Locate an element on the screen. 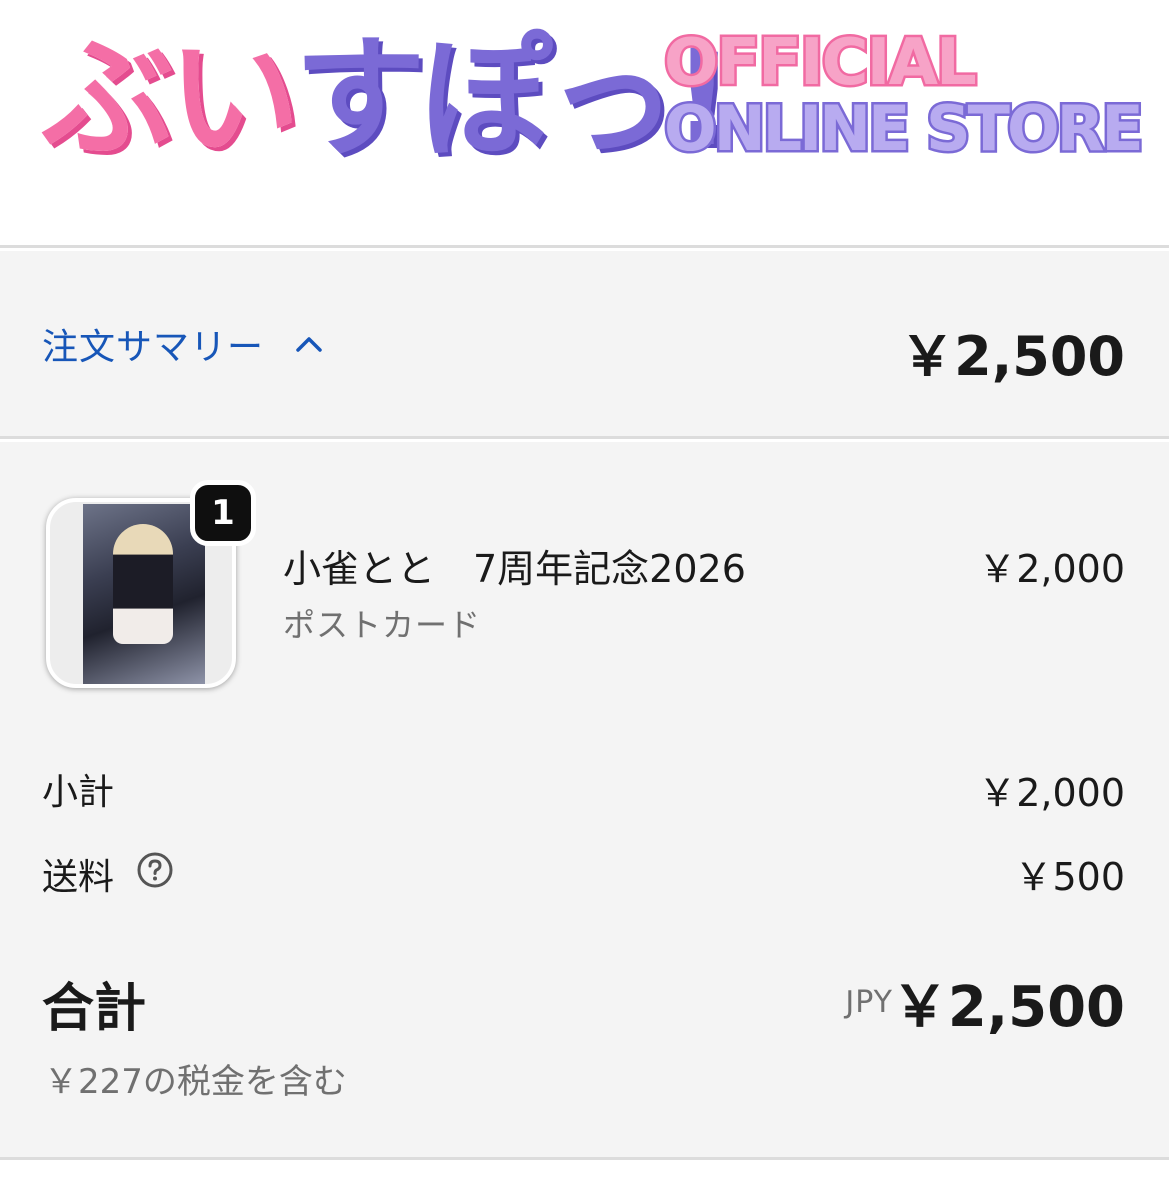 The width and height of the screenshot is (1169, 1182). product-title: 小雀とと 7周年記念2026 is located at coordinates (514, 569).